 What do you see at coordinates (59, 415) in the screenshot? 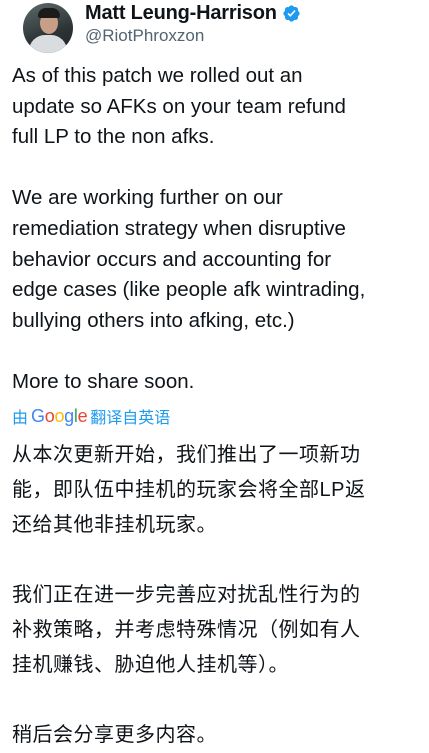
I see `google-logo: Google` at bounding box center [59, 415].